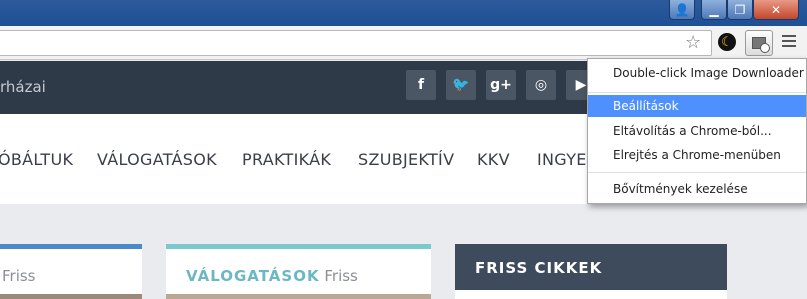 The image size is (807, 299). Describe the element at coordinates (36, 159) in the screenshot. I see `nav-item-probaltuk: ÓBÁLTUK` at that location.